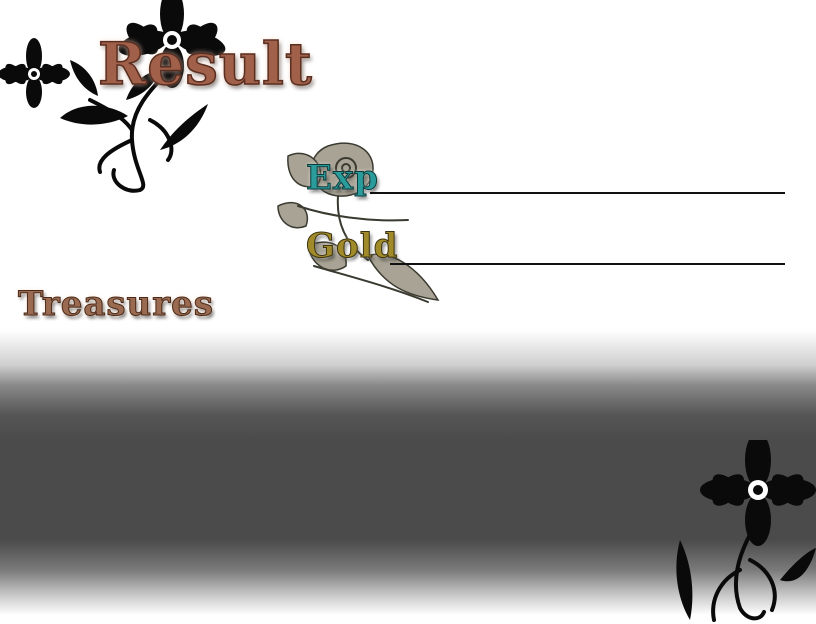 The width and height of the screenshot is (816, 624). I want to click on result-title: Result, so click(205, 64).